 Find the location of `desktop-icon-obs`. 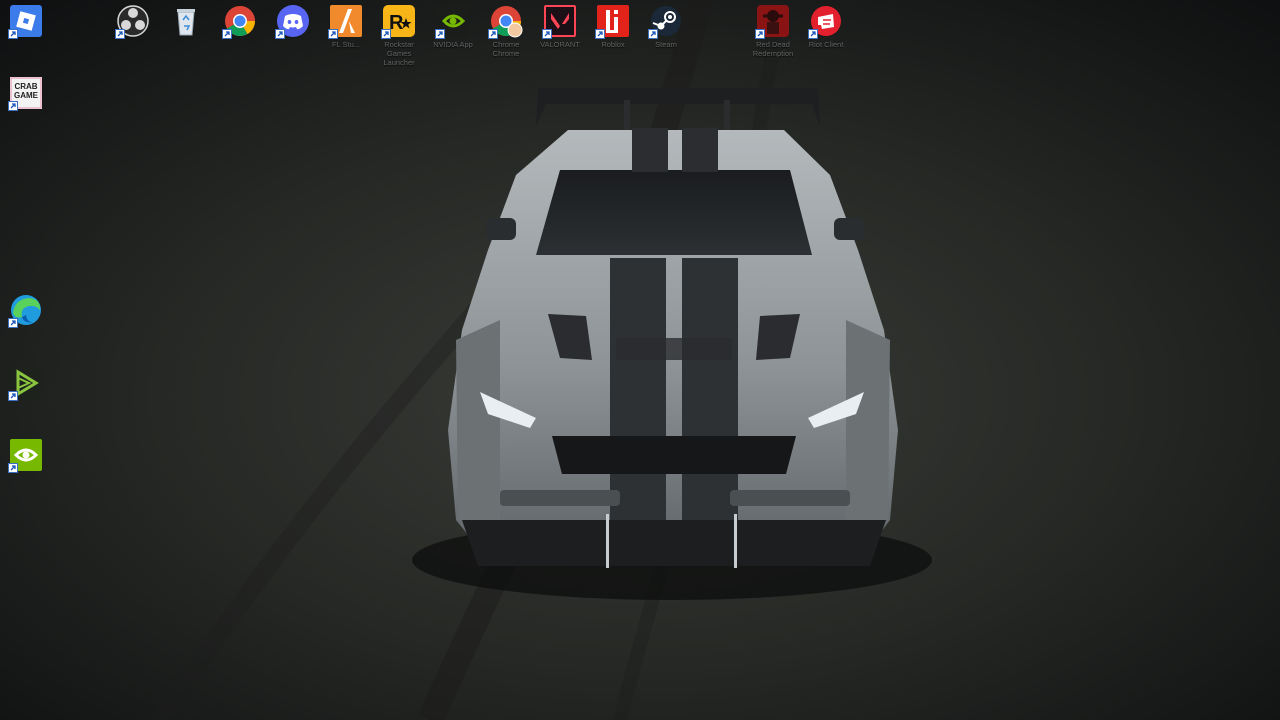

desktop-icon-obs is located at coordinates (133, 22).